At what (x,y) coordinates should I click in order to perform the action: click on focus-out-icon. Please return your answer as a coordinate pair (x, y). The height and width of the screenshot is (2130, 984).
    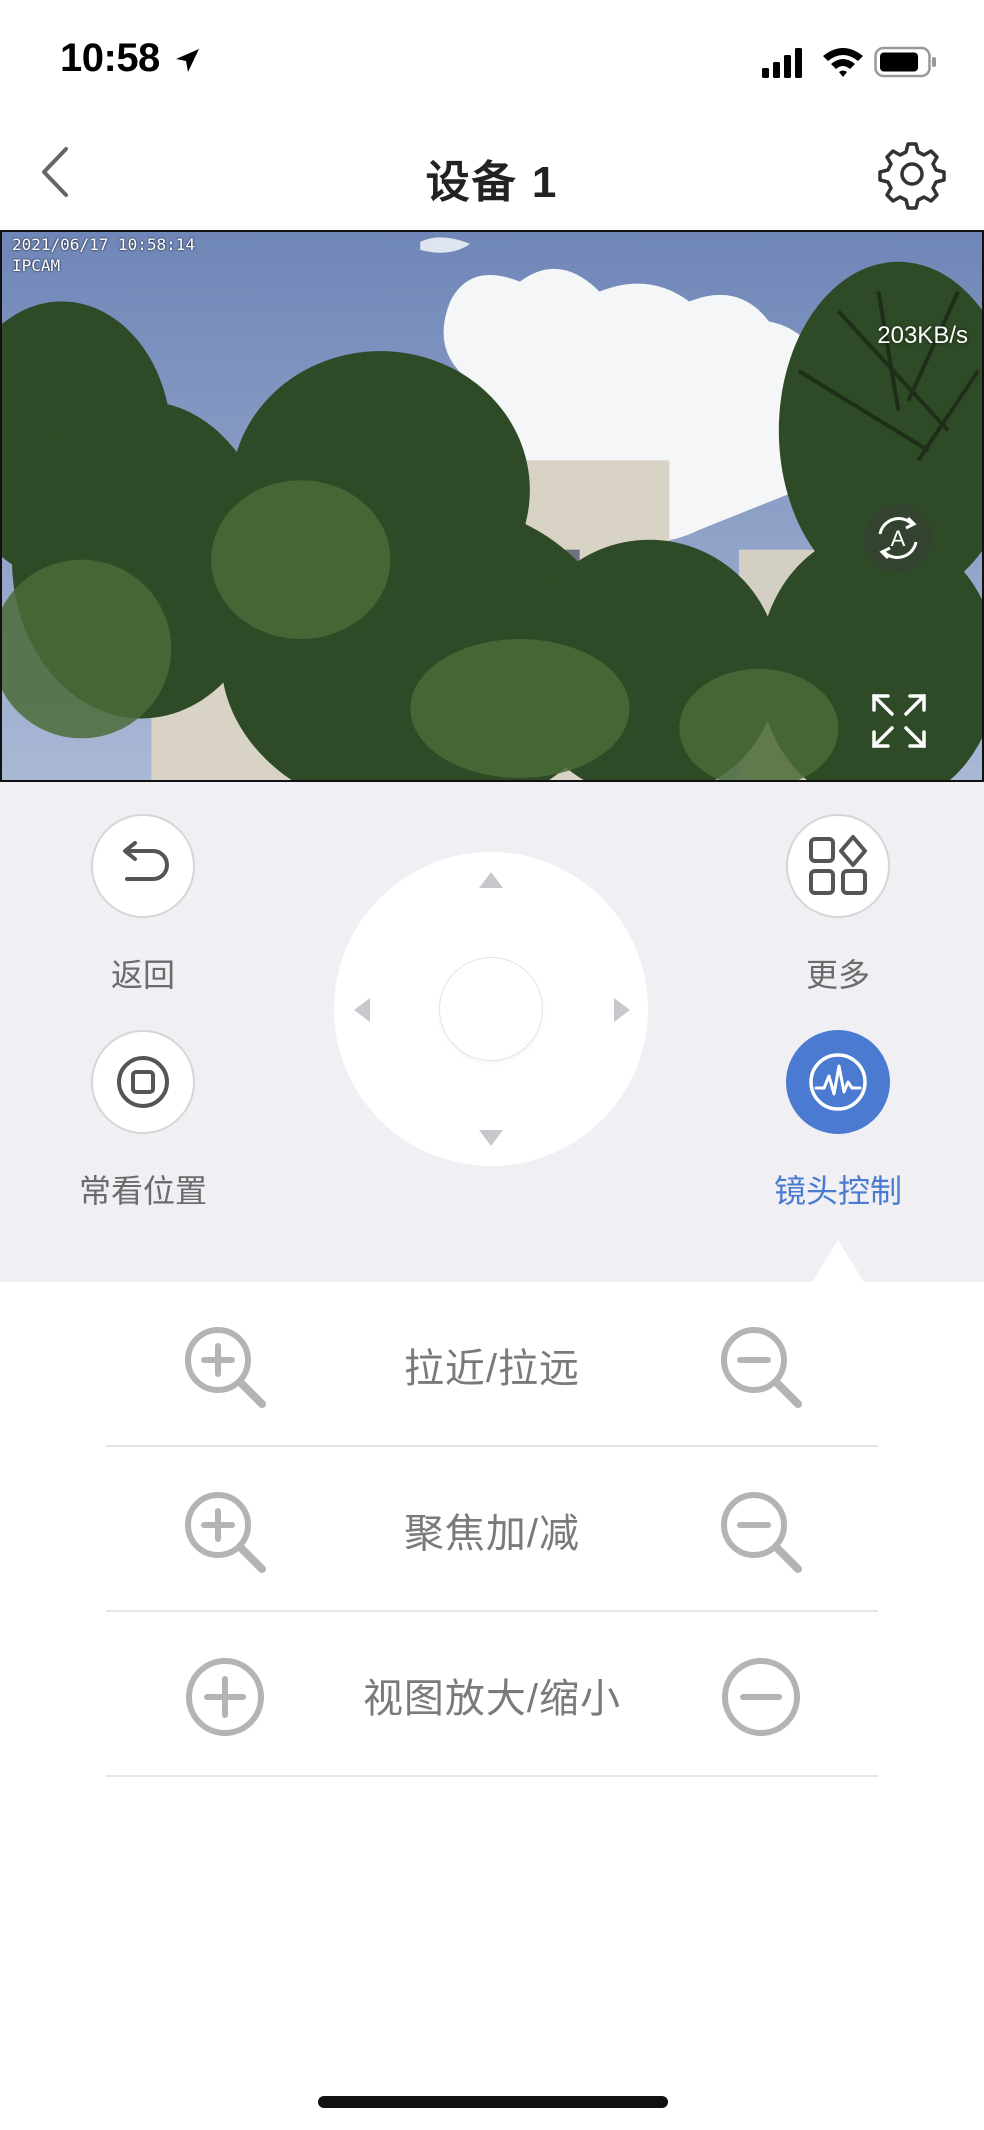
    Looking at the image, I should click on (761, 1532).